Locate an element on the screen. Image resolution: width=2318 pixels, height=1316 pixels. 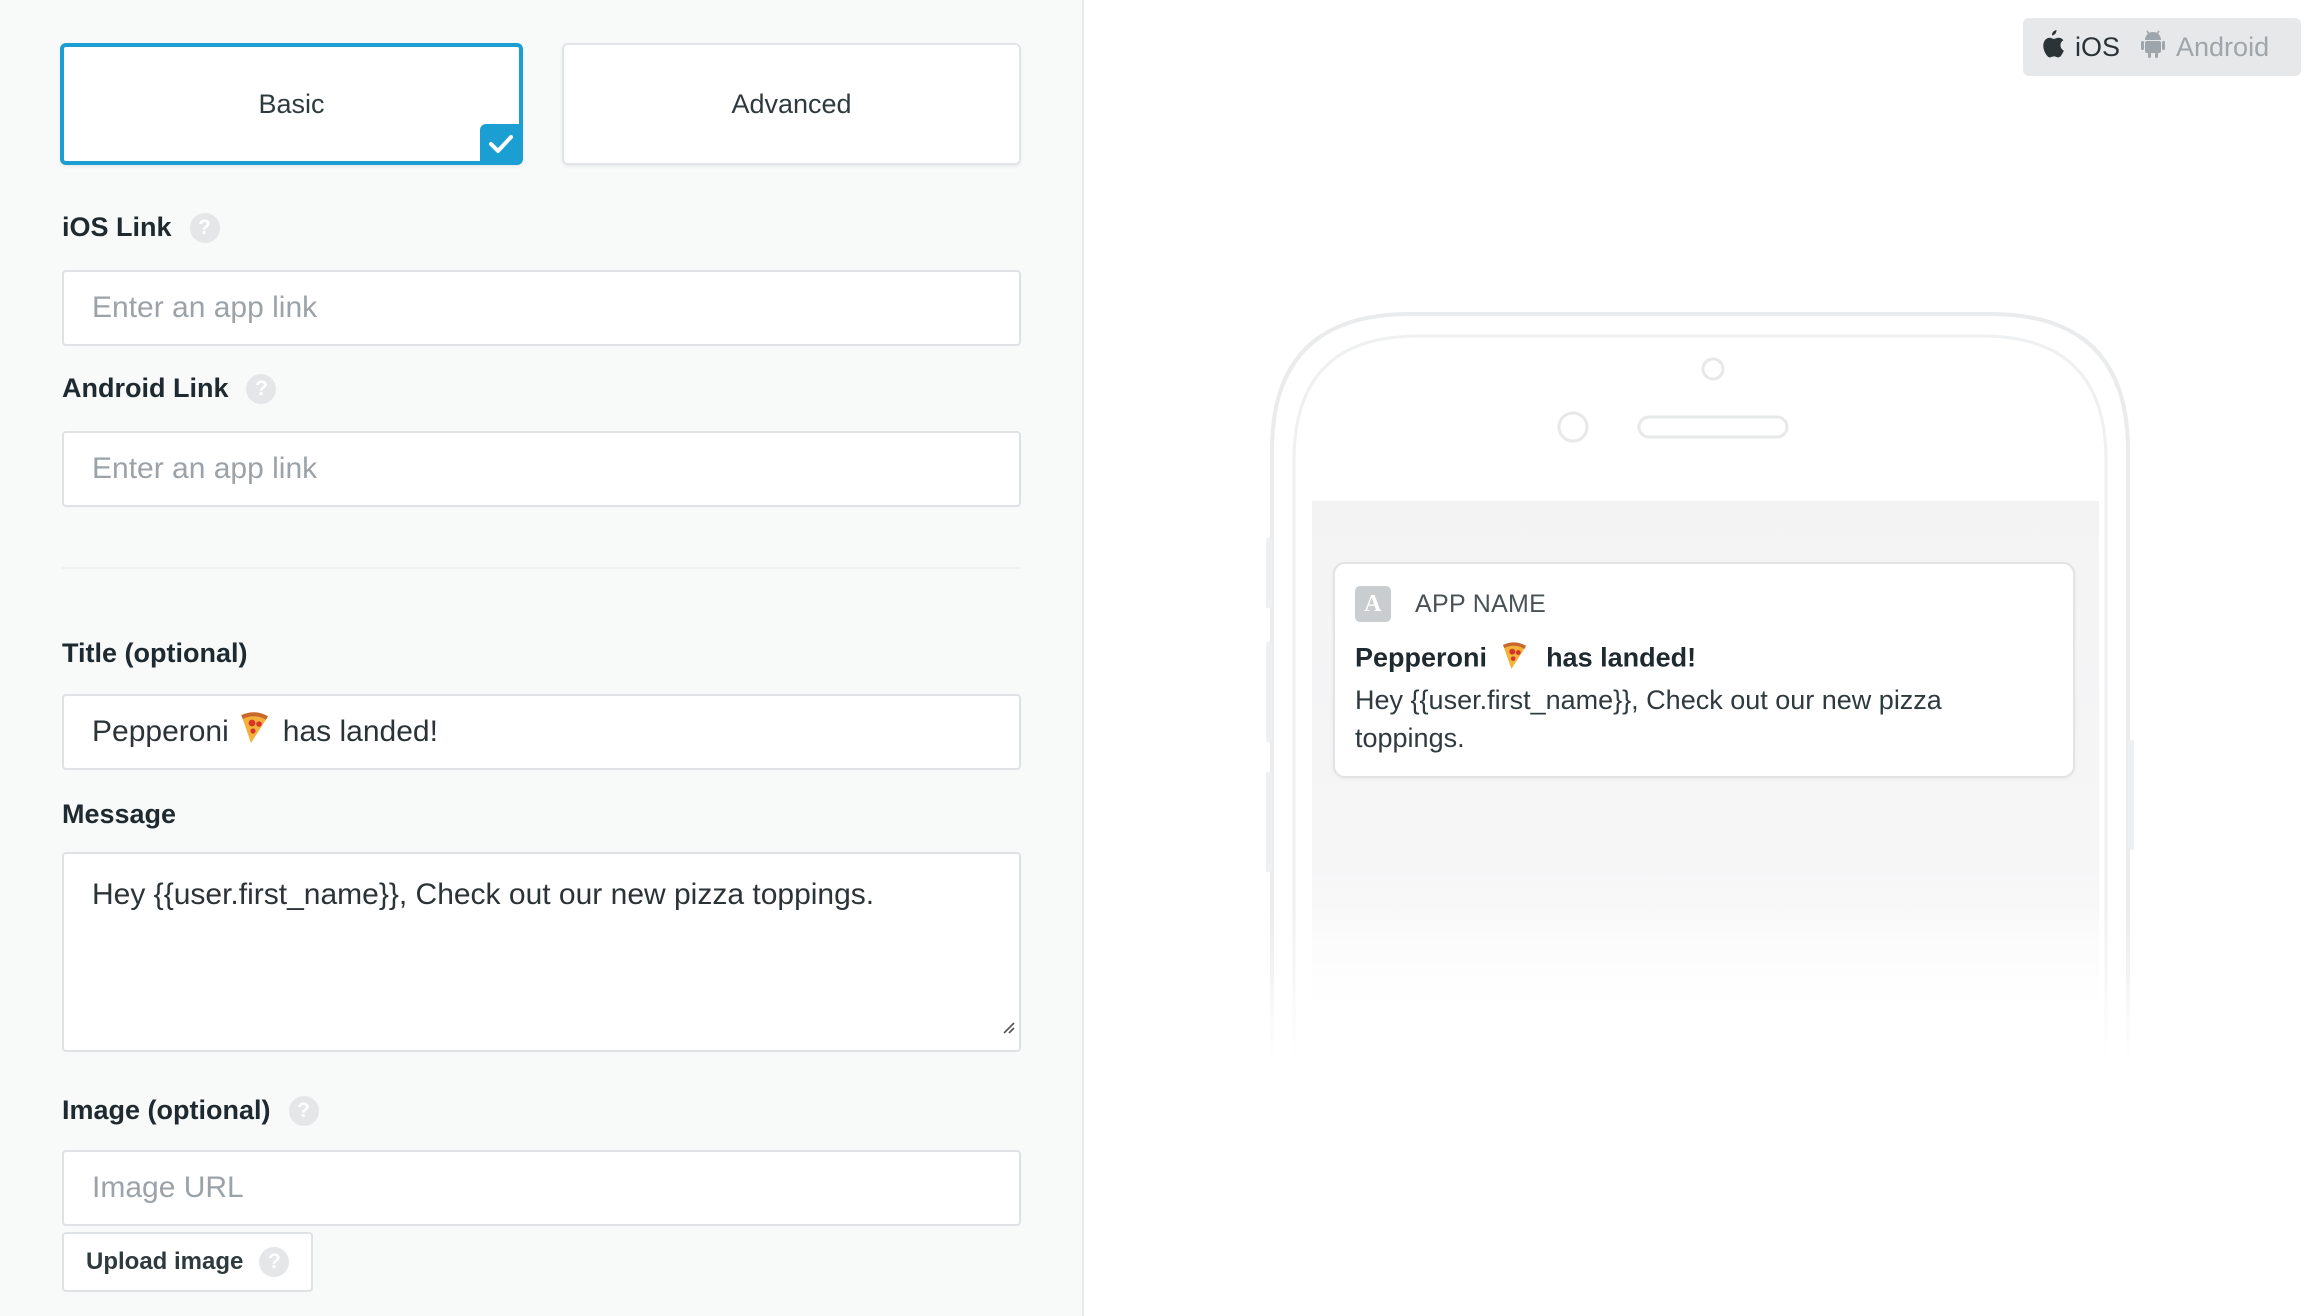
ios-link-help-icon: ? is located at coordinates (204, 227).